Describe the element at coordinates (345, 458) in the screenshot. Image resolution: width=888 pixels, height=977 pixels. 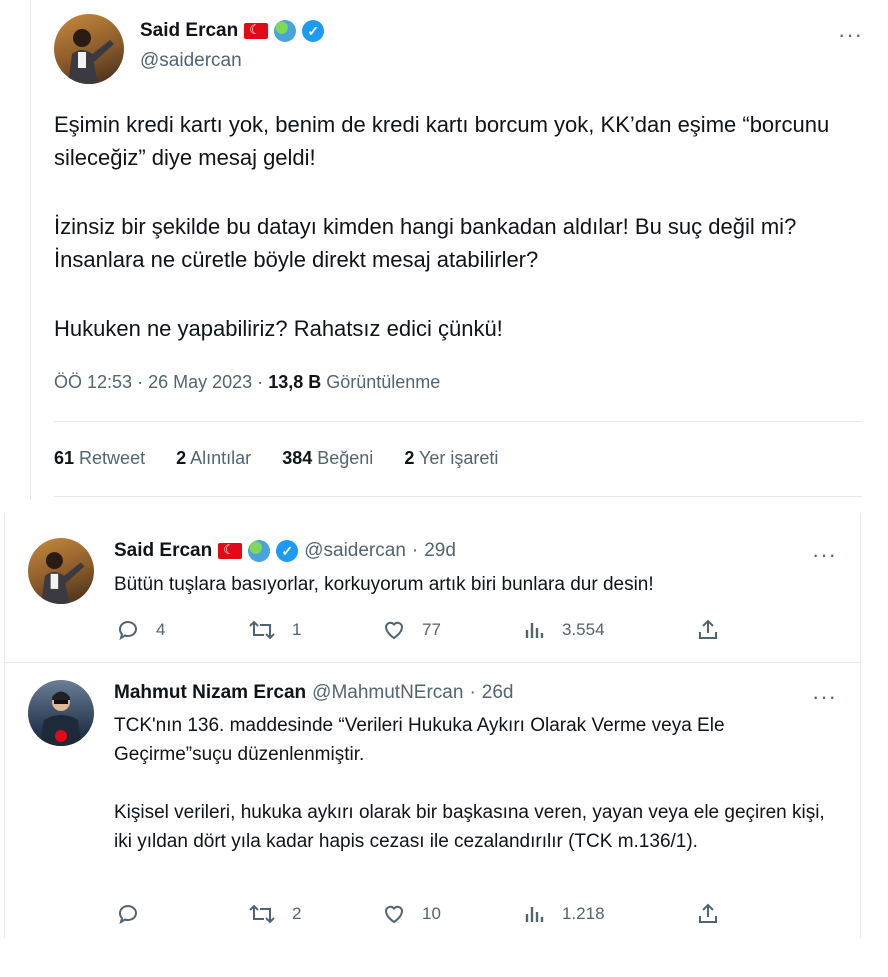
I see `likes-label: Beğeni` at that location.